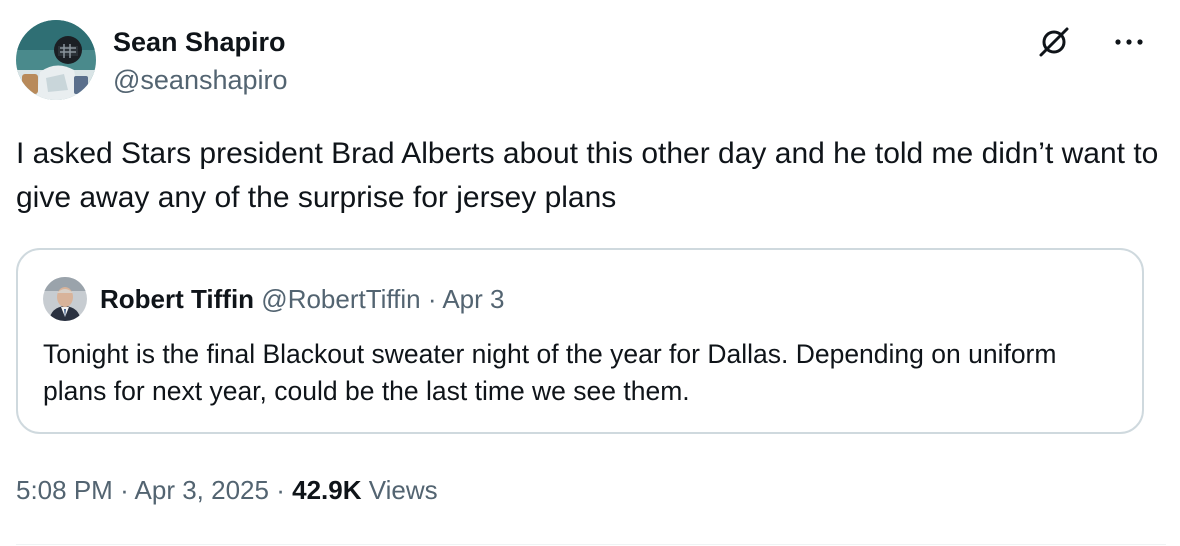 This screenshot has height=546, width=1180. I want to click on author-handle: @seanshapiro, so click(200, 80).